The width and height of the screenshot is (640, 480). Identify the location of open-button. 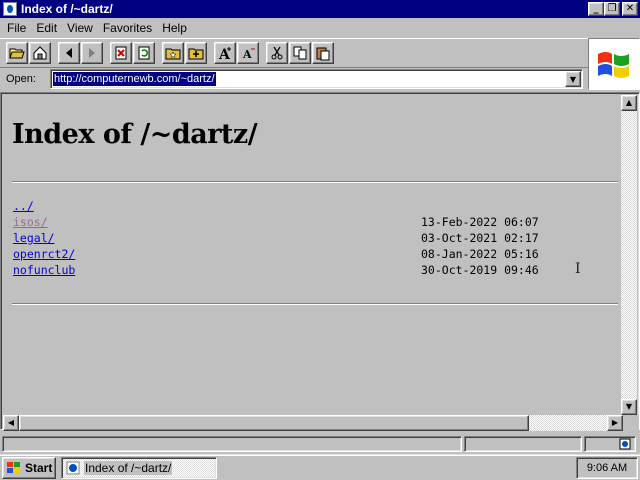
(17, 53).